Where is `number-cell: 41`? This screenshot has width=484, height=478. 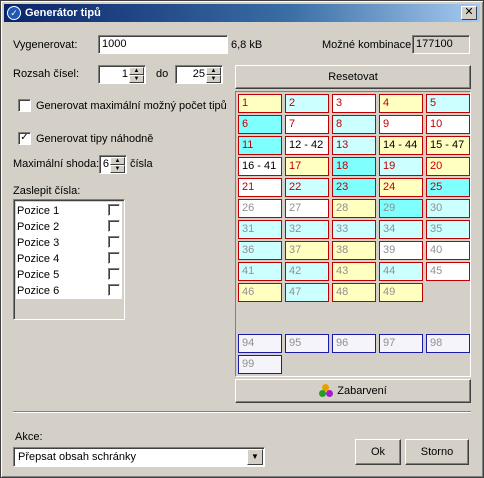 number-cell: 41 is located at coordinates (260, 271).